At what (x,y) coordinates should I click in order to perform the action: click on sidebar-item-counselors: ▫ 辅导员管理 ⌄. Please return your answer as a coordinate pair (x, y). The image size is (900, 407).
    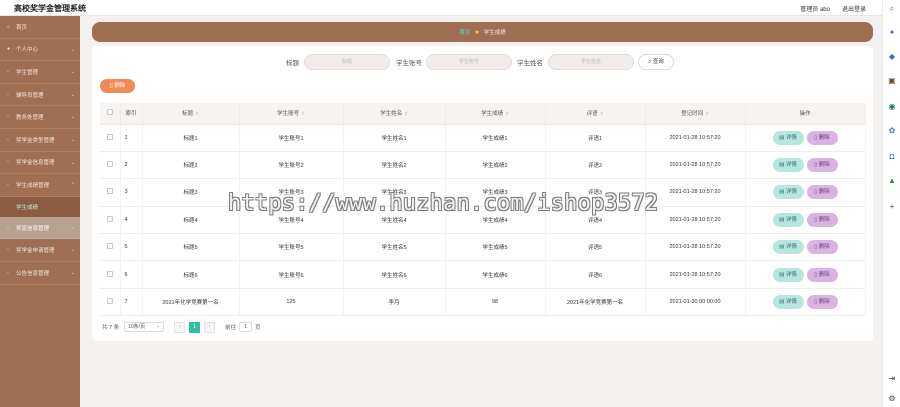
    Looking at the image, I should click on (40, 95).